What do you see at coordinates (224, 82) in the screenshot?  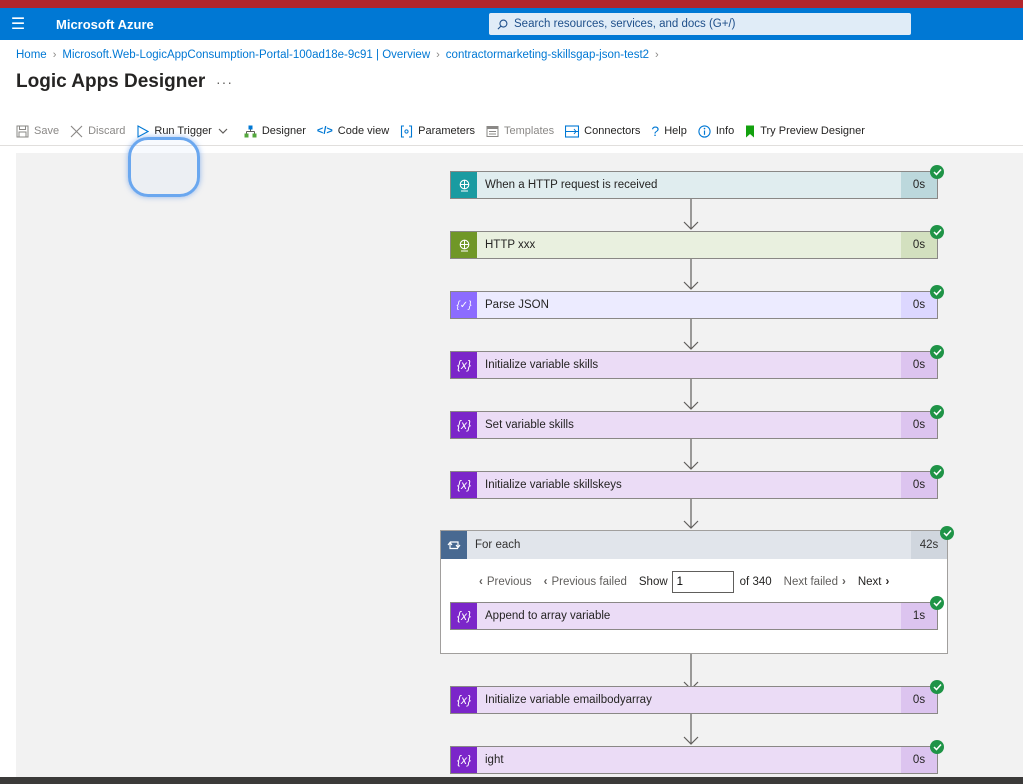 I see `more-icon: ···` at bounding box center [224, 82].